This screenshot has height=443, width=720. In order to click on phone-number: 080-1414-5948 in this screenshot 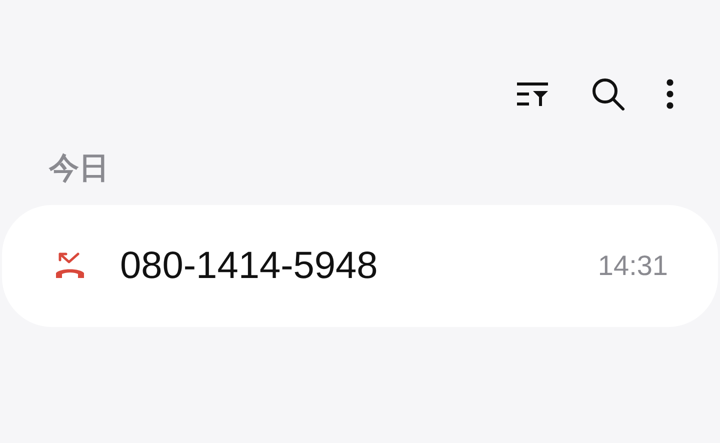, I will do `click(249, 266)`.